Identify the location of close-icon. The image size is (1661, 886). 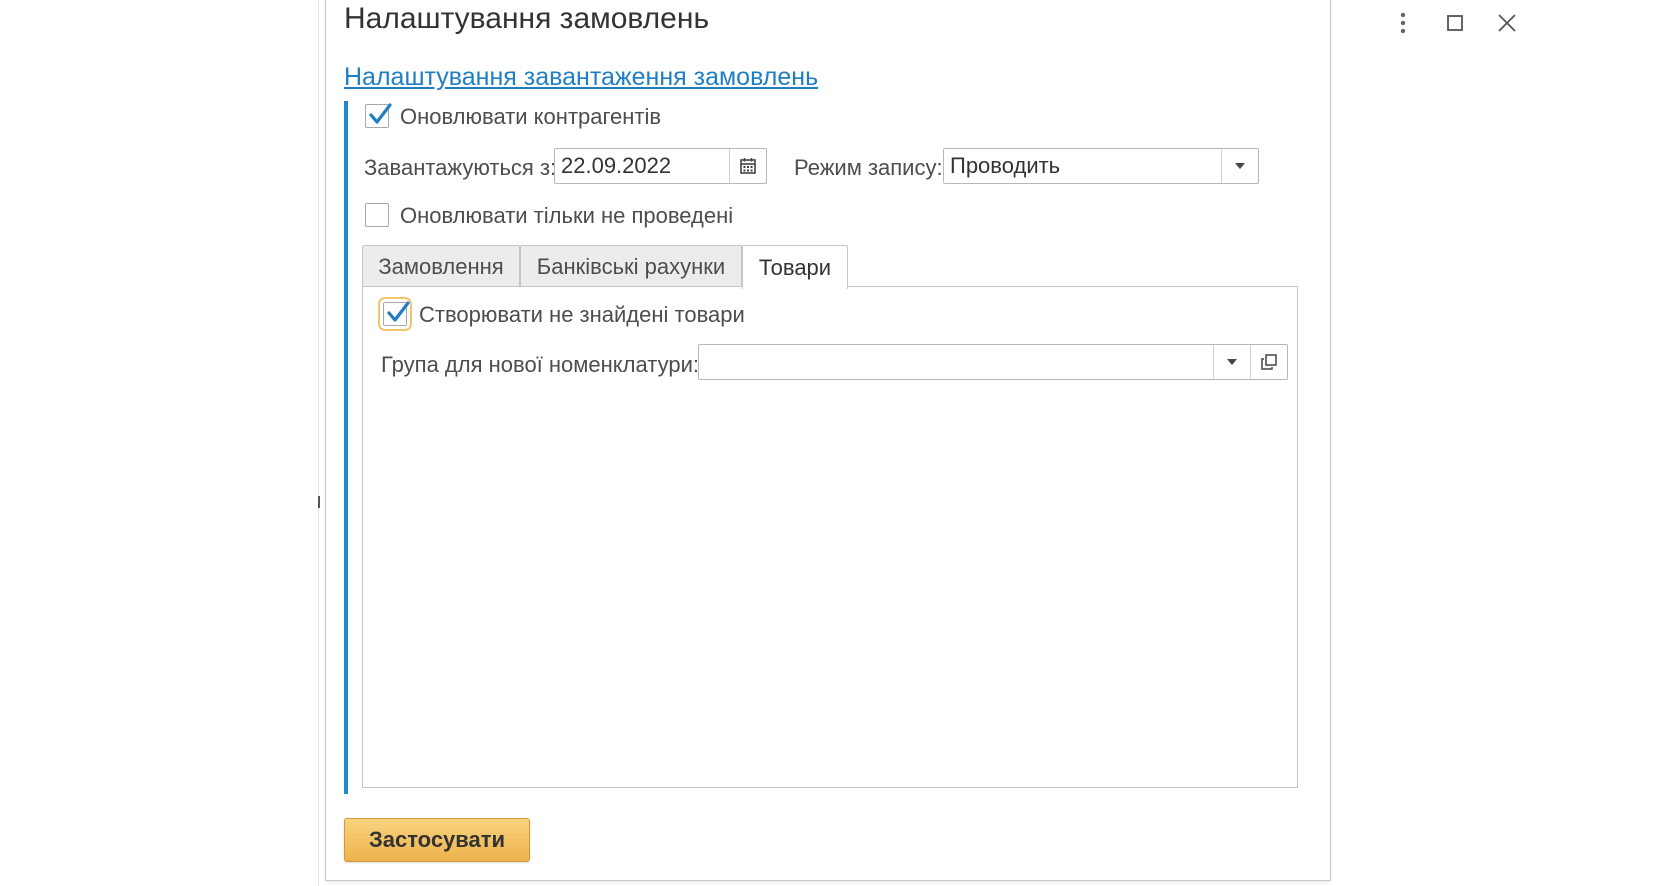
(1507, 23).